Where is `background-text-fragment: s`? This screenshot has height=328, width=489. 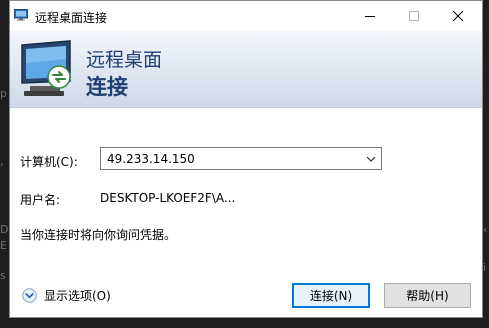 background-text-fragment: s is located at coordinates (3, 275).